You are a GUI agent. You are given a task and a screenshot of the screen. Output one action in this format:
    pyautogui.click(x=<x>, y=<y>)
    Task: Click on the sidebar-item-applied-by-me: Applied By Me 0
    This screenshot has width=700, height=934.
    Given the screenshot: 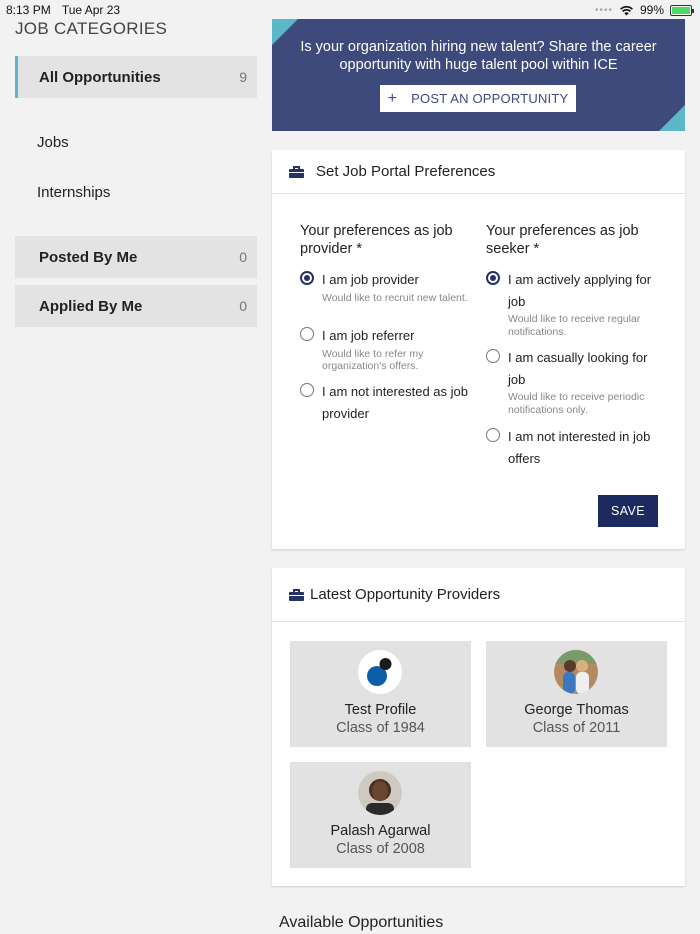 What is the action you would take?
    pyautogui.click(x=136, y=306)
    